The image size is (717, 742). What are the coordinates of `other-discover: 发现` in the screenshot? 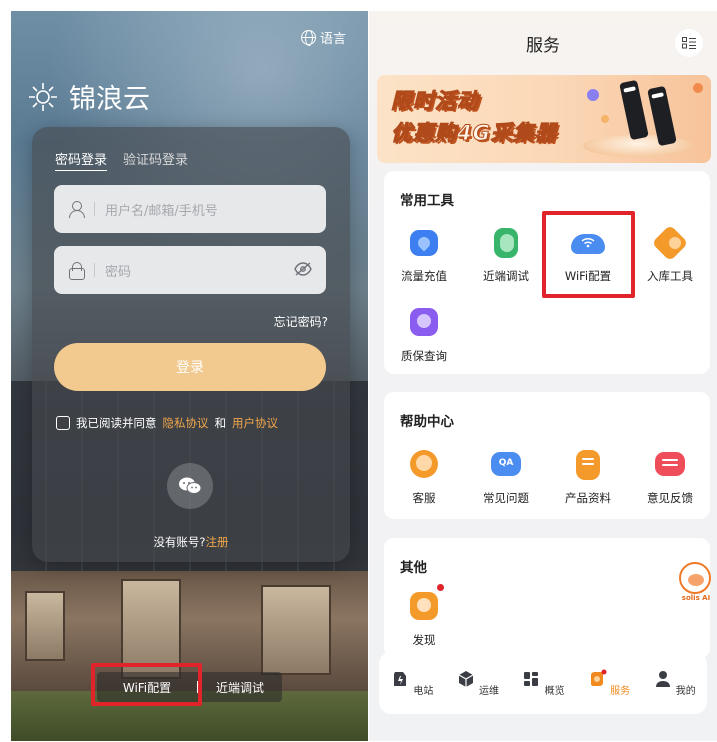 It's located at (424, 616).